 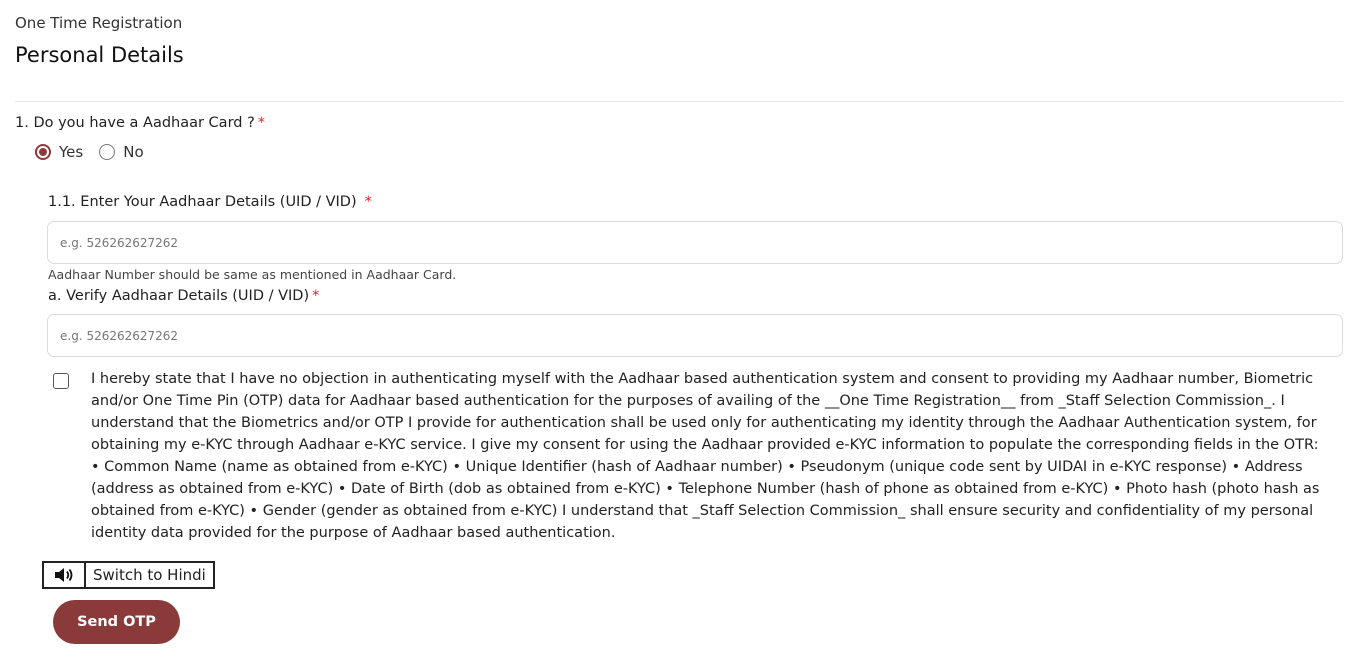 I want to click on radio-yes-label: Yes, so click(x=71, y=152).